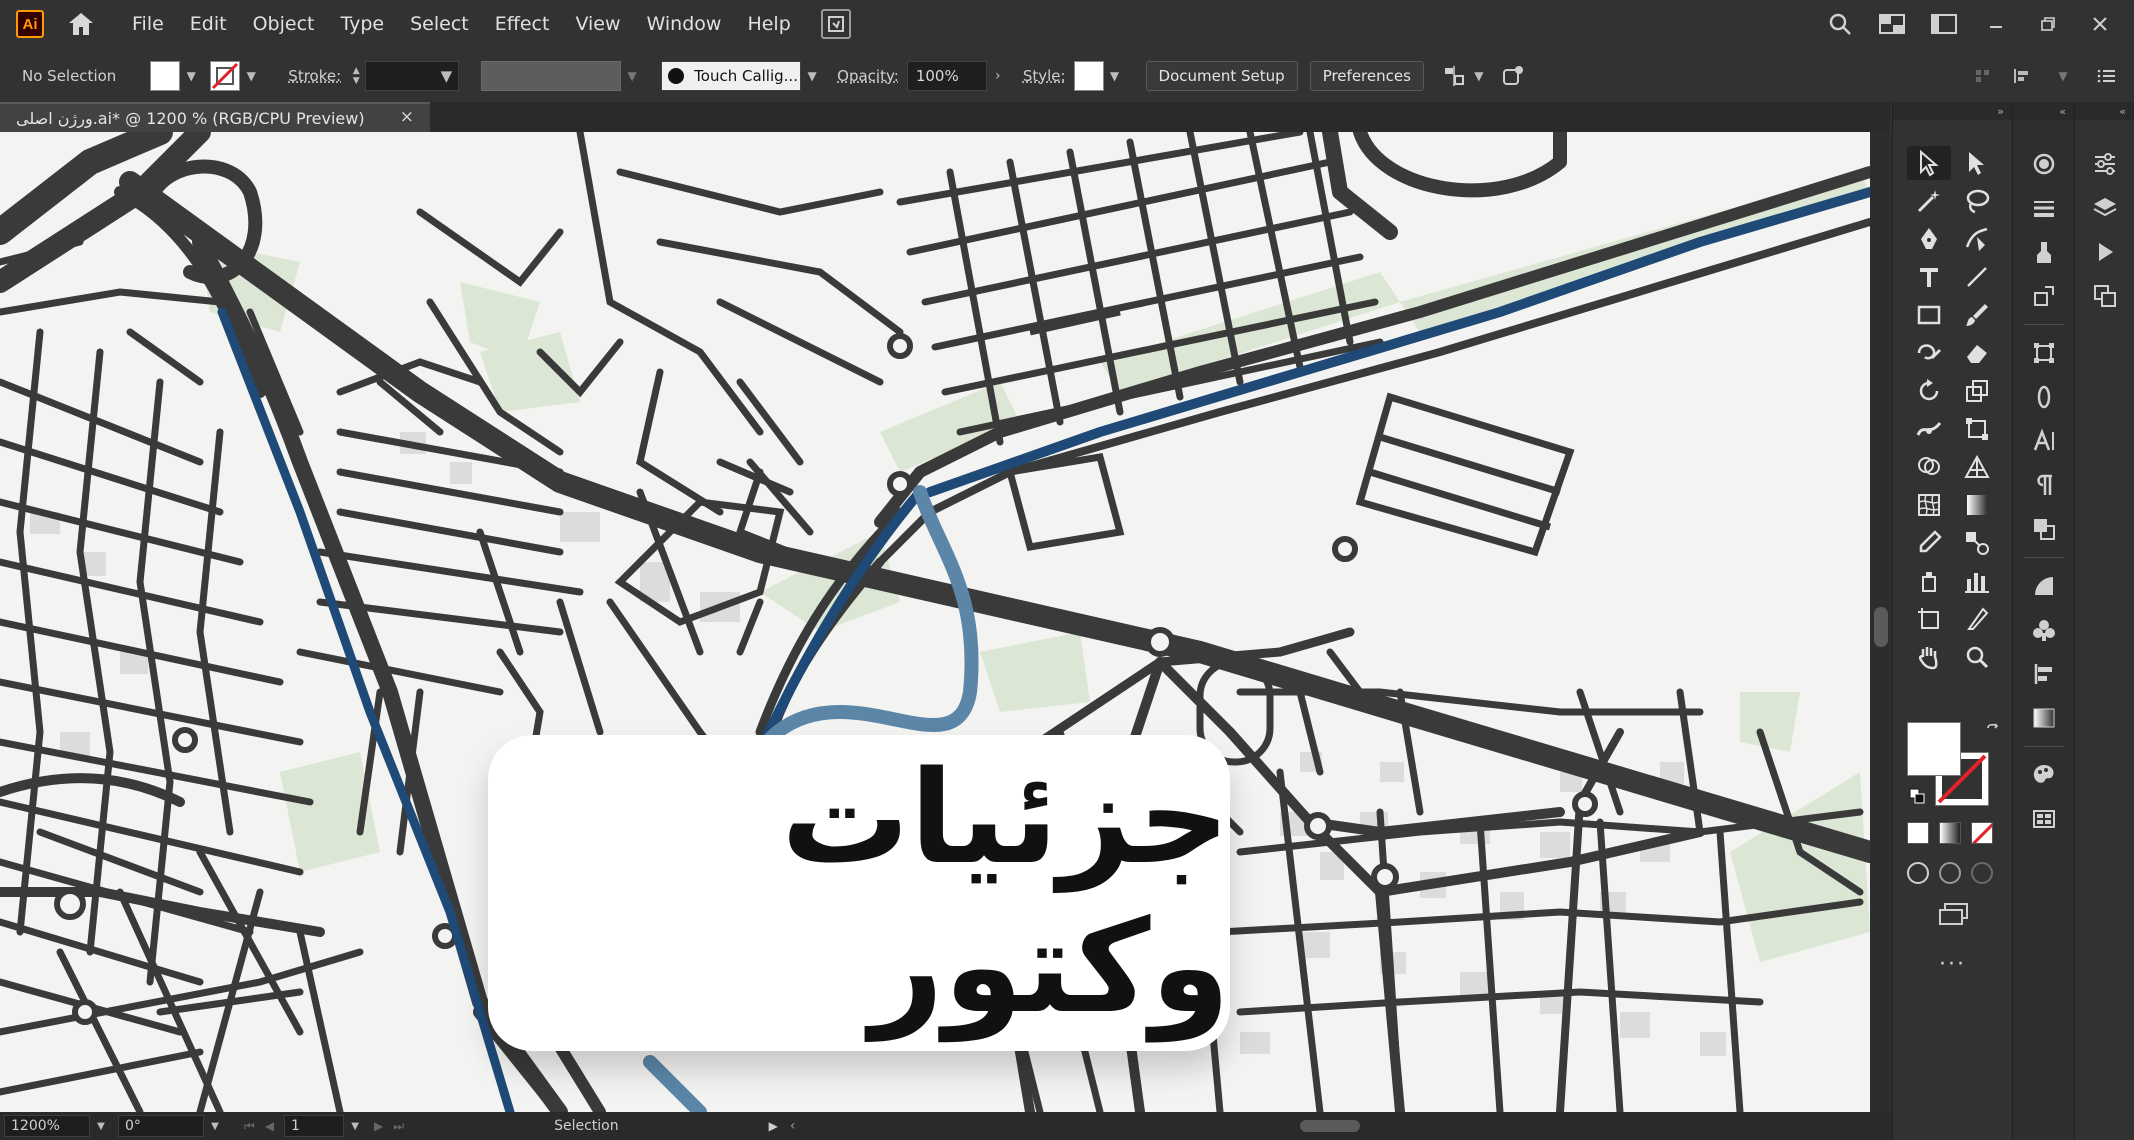 This screenshot has width=2134, height=1140. I want to click on eraser-tool-icon, so click(1977, 353).